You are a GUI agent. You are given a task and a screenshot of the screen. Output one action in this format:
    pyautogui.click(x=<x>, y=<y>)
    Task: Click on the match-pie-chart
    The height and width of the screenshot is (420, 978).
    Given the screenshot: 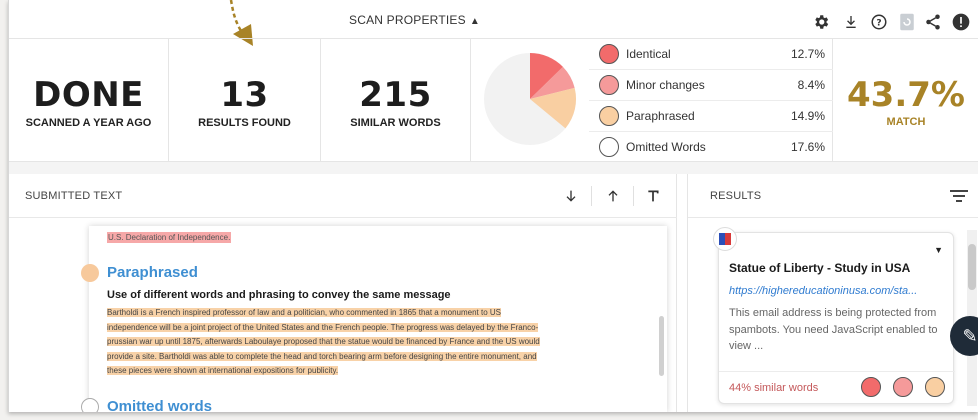 What is the action you would take?
    pyautogui.click(x=530, y=101)
    